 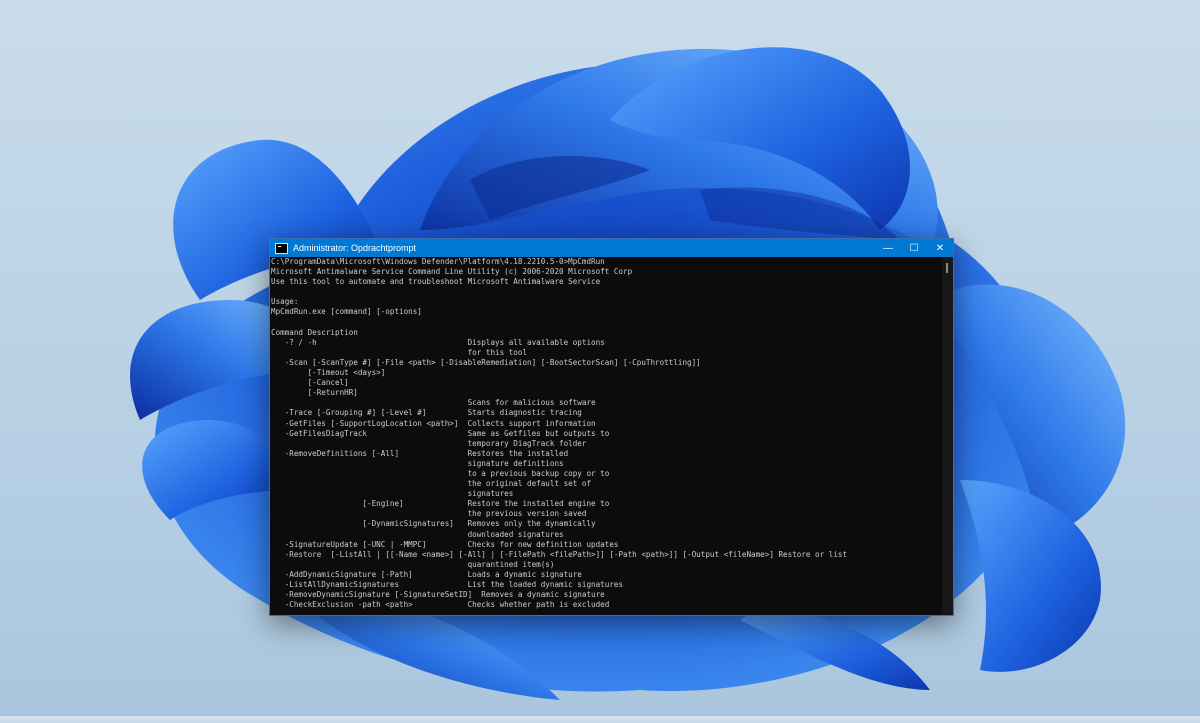 What do you see at coordinates (328, 373) in the screenshot?
I see `console-line: [-Timeout <days>]` at bounding box center [328, 373].